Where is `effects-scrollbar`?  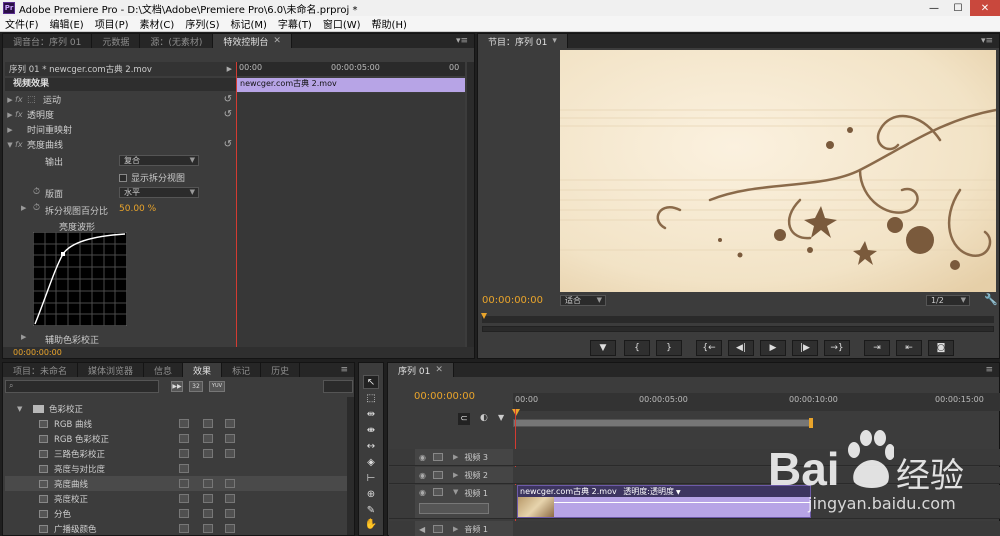
effects-scrollbar is located at coordinates (350, 466).